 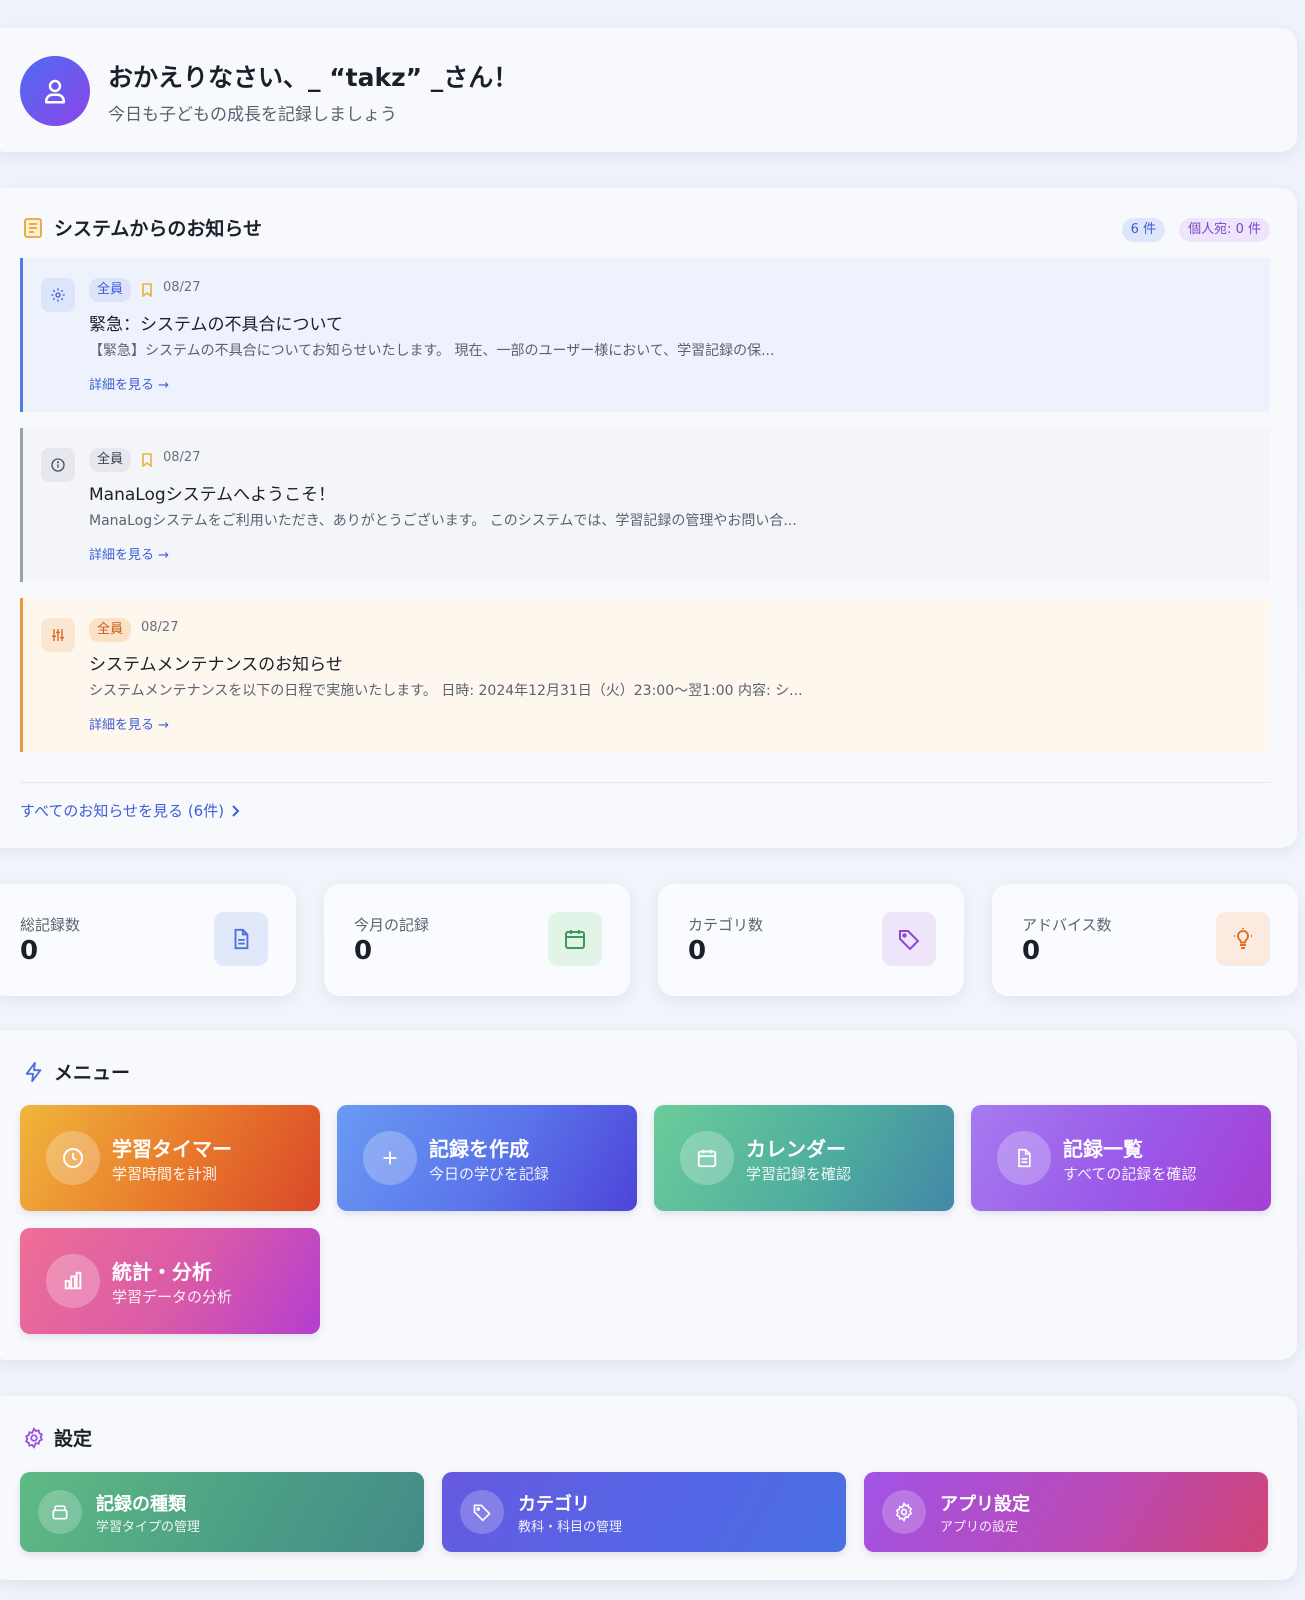 What do you see at coordinates (1066, 1512) in the screenshot?
I see `settings-tile-app-settings: アプリ設定 アプリの設定` at bounding box center [1066, 1512].